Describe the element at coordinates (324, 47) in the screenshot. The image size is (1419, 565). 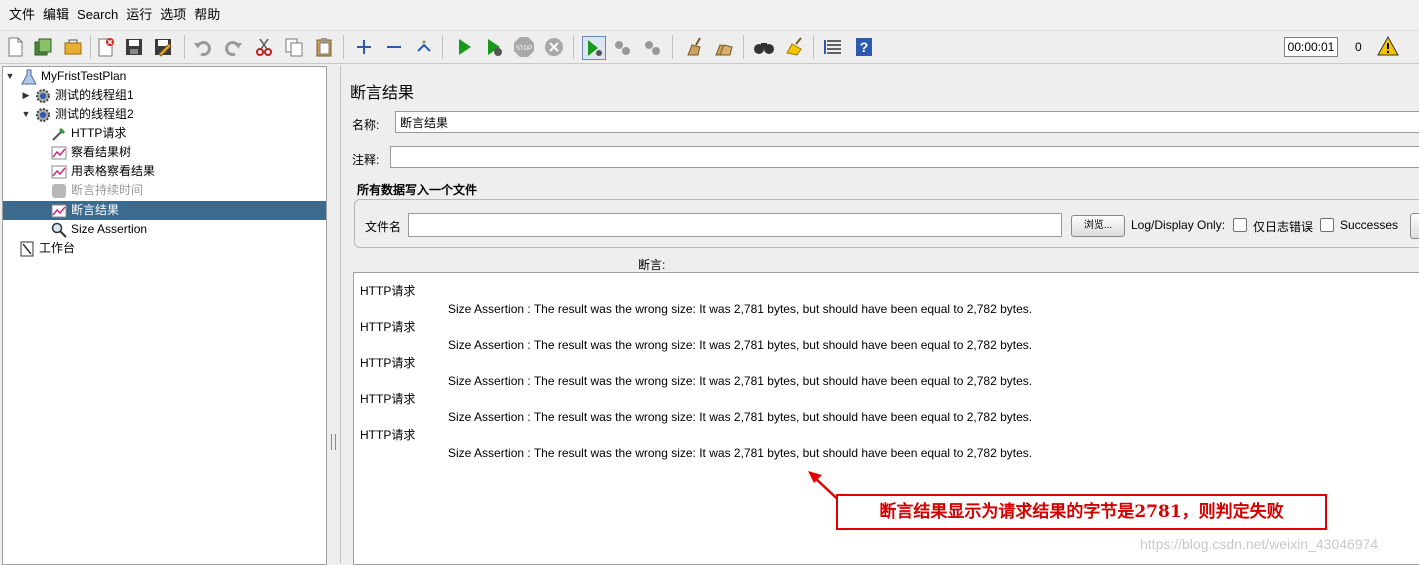
I see `paste-icon` at that location.